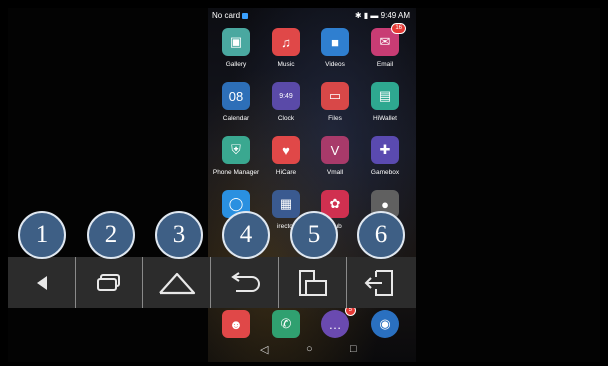  I want to click on exit-icon, so click(378, 282).